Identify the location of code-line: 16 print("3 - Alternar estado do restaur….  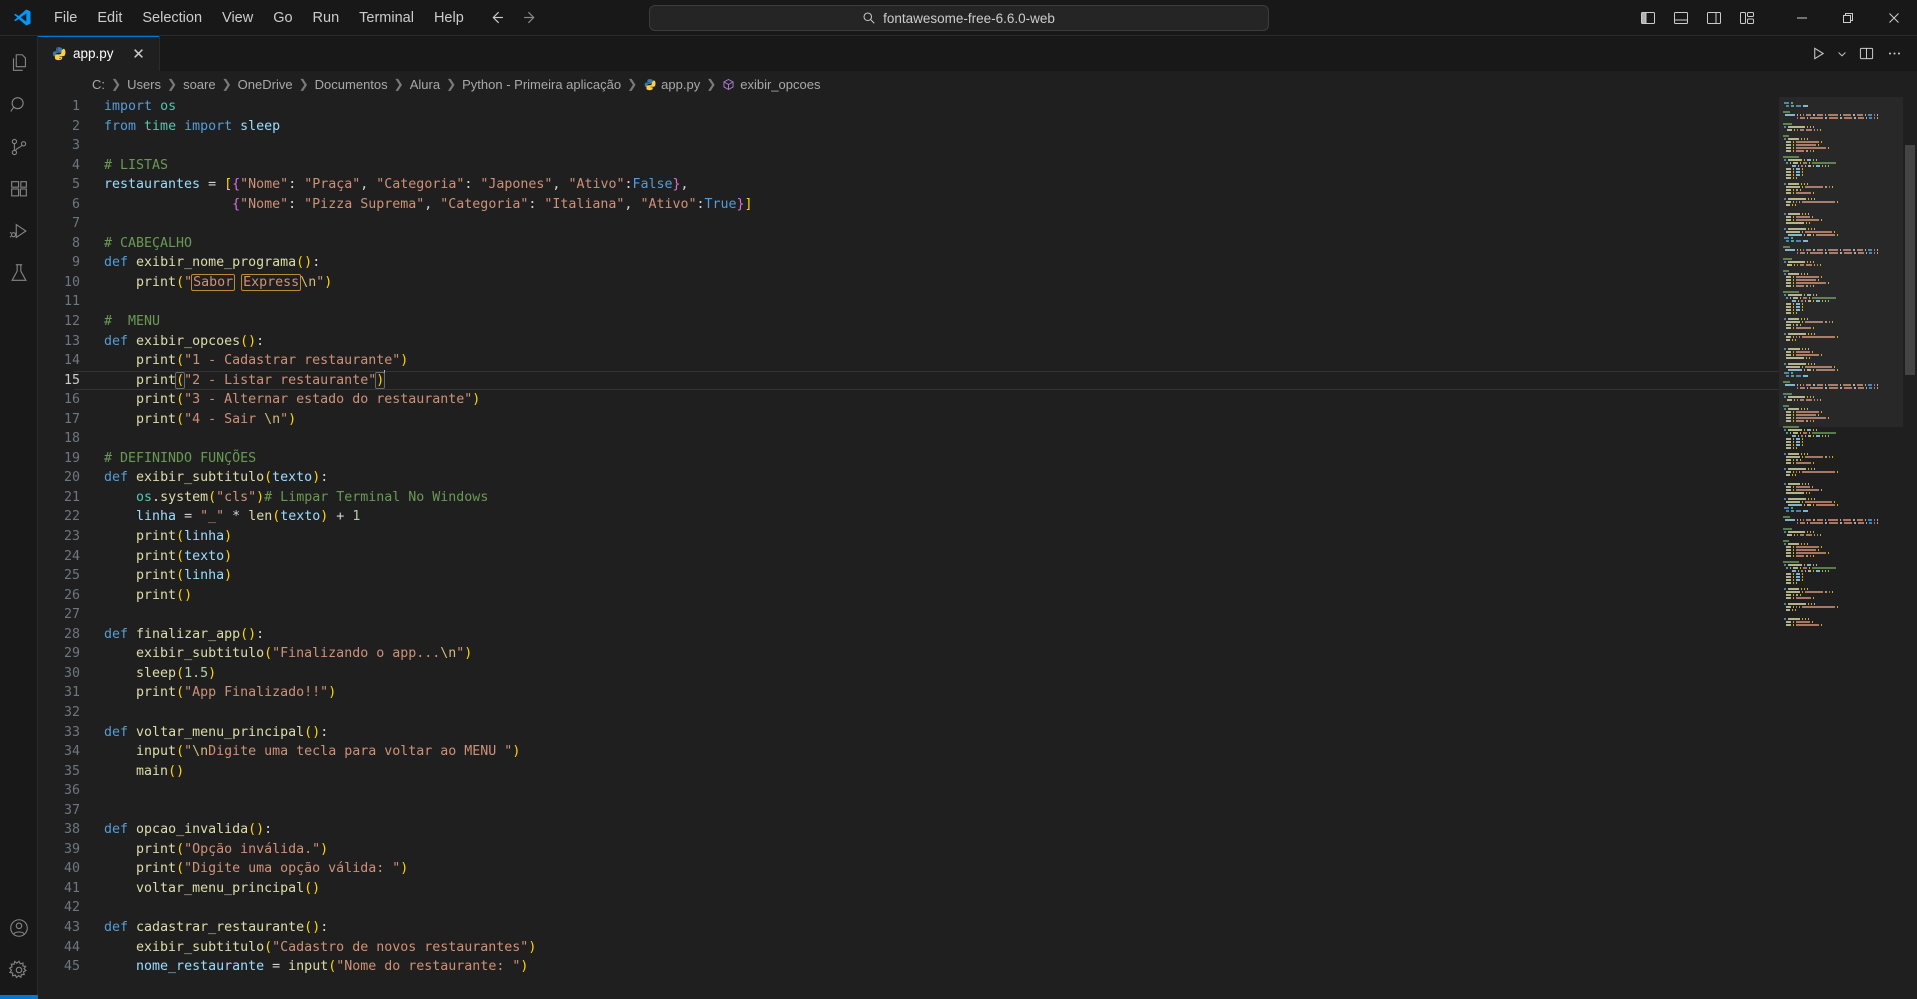
(908, 400).